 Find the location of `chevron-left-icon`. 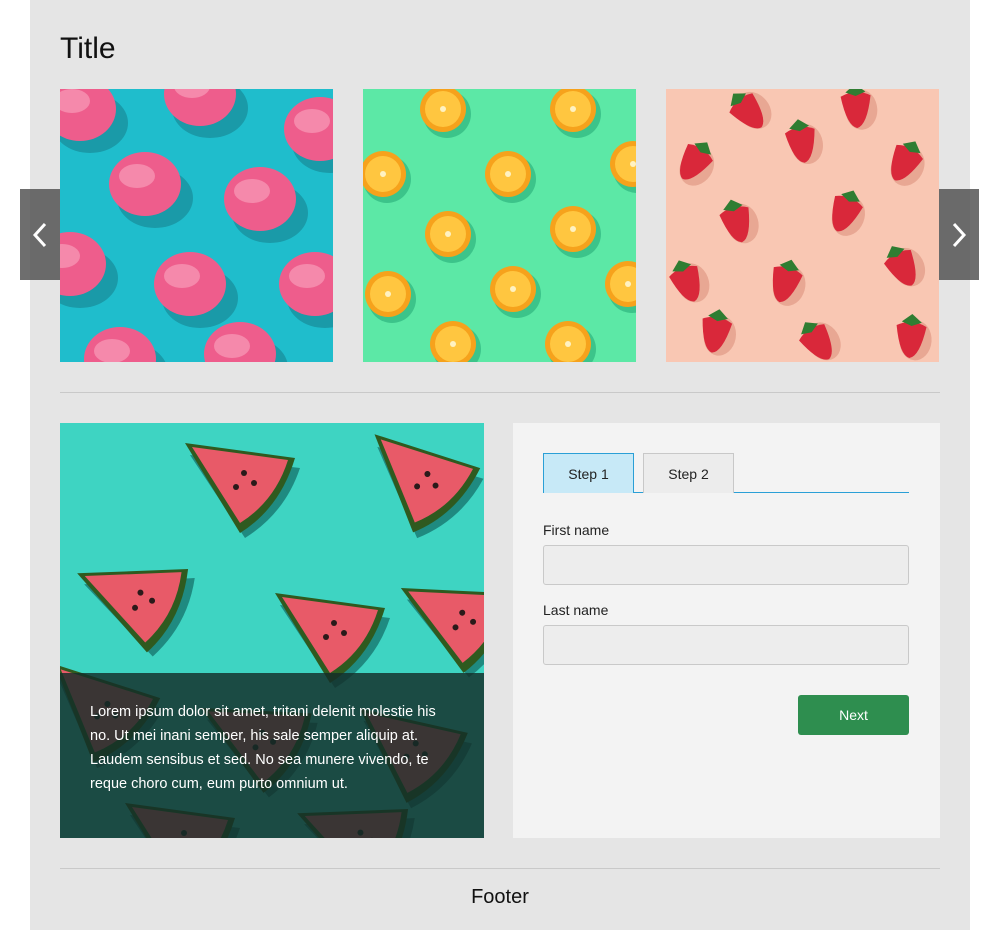

chevron-left-icon is located at coordinates (39, 234).